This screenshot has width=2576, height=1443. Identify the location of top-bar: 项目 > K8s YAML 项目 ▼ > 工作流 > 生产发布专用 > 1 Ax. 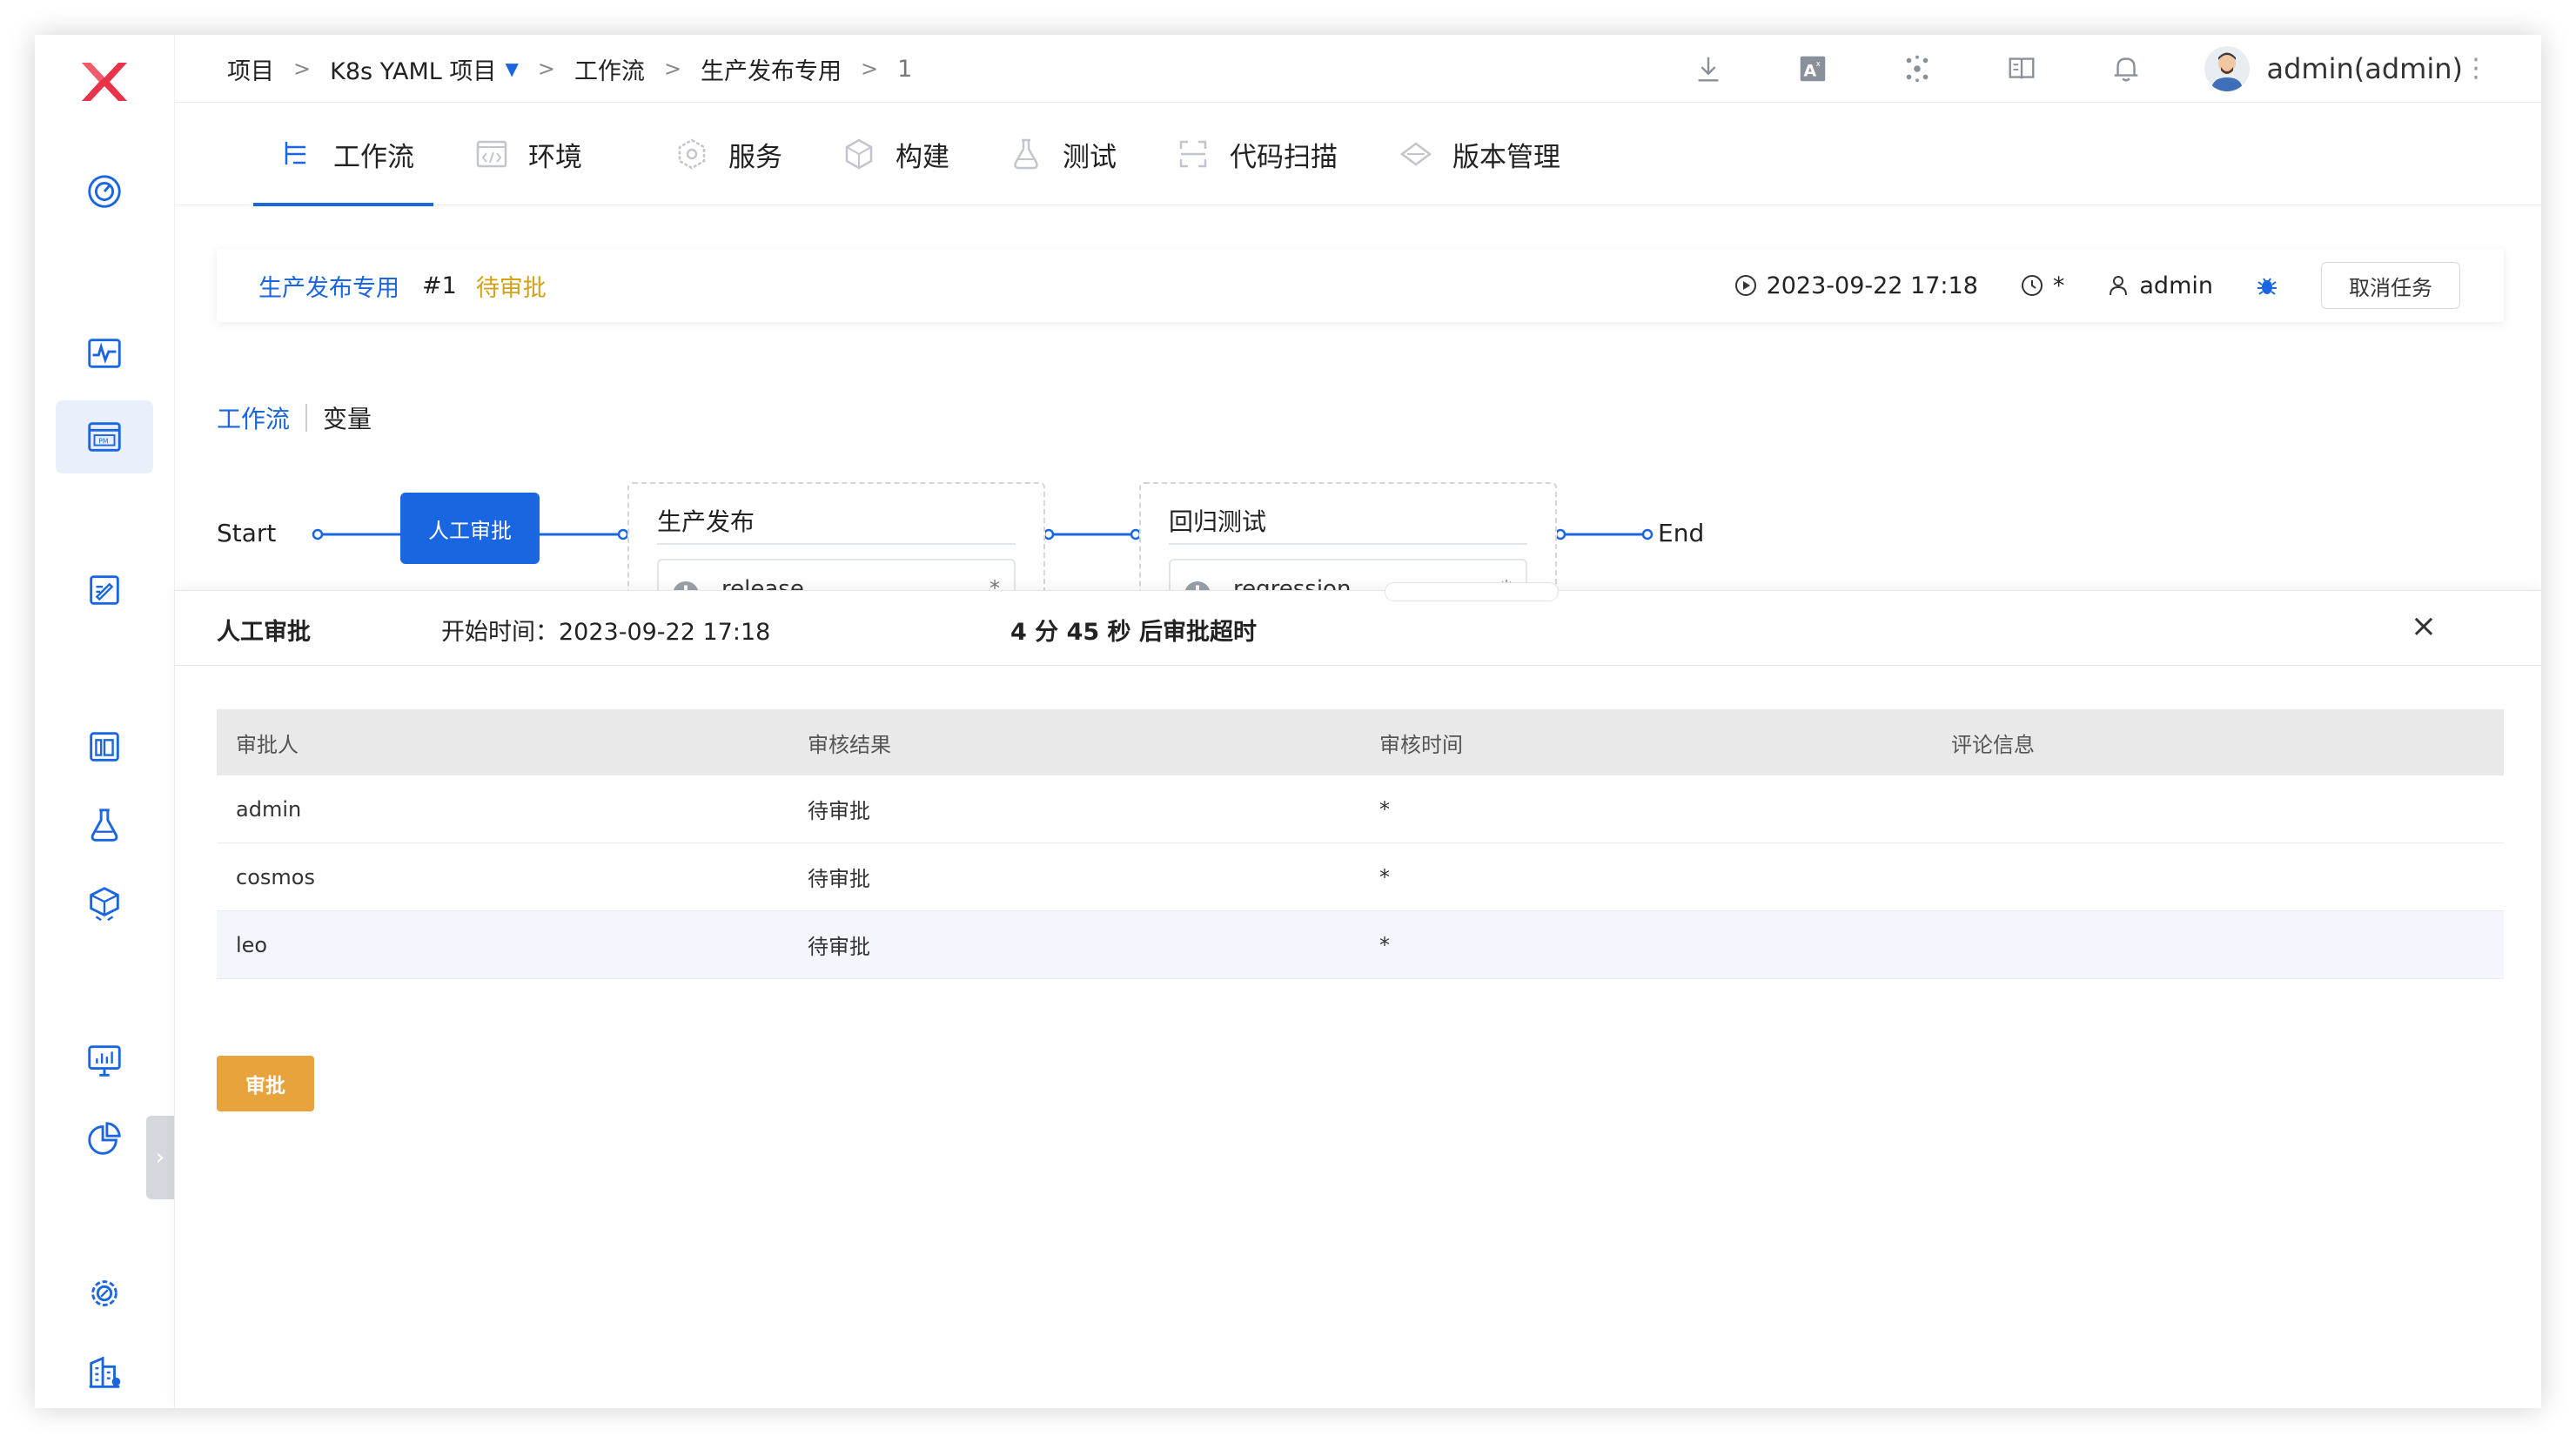
(1358, 69).